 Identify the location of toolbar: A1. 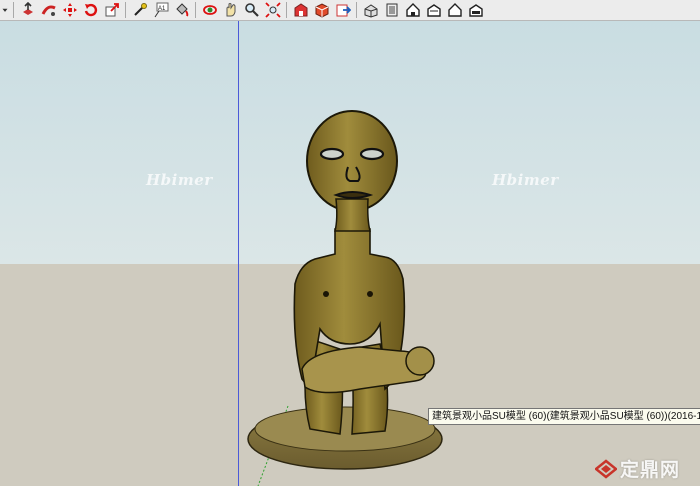
(350, 10).